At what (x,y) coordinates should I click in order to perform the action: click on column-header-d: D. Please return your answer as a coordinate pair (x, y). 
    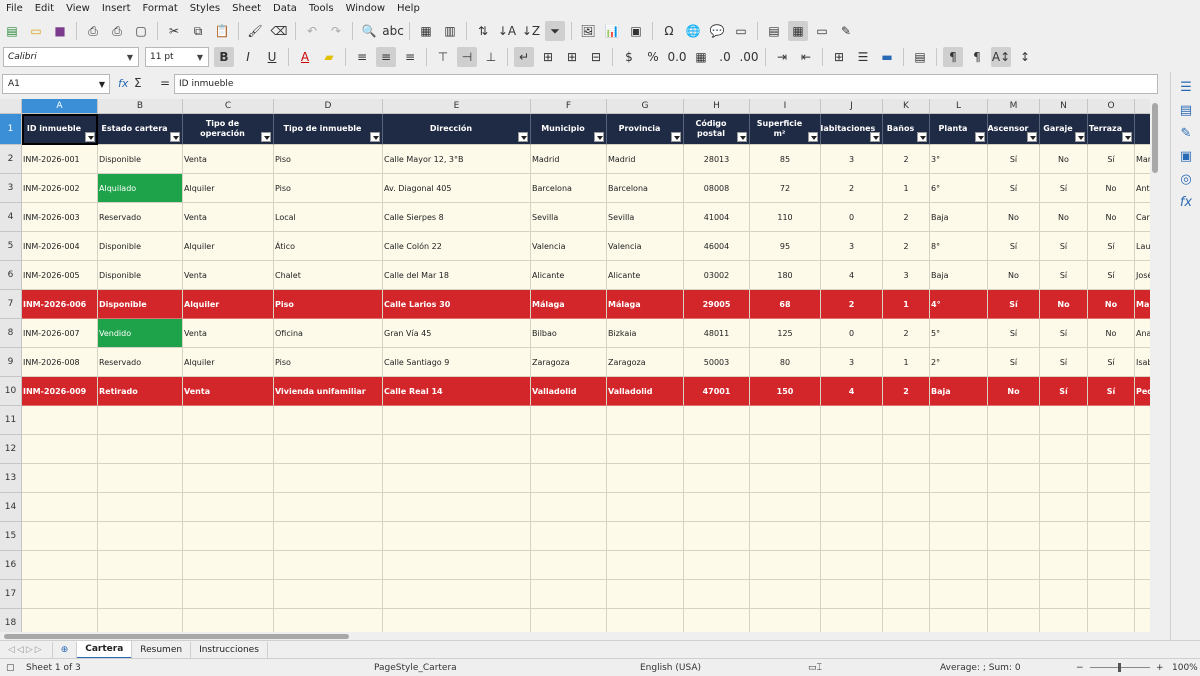
    Looking at the image, I should click on (328, 106).